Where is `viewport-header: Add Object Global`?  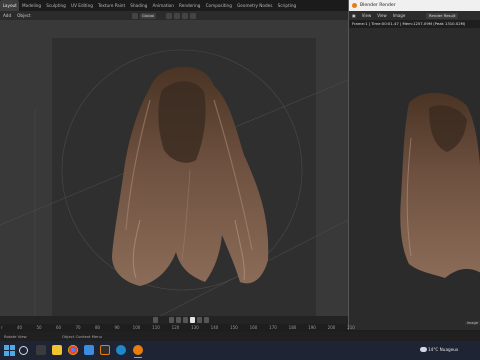 viewport-header: Add Object Global is located at coordinates (174, 15).